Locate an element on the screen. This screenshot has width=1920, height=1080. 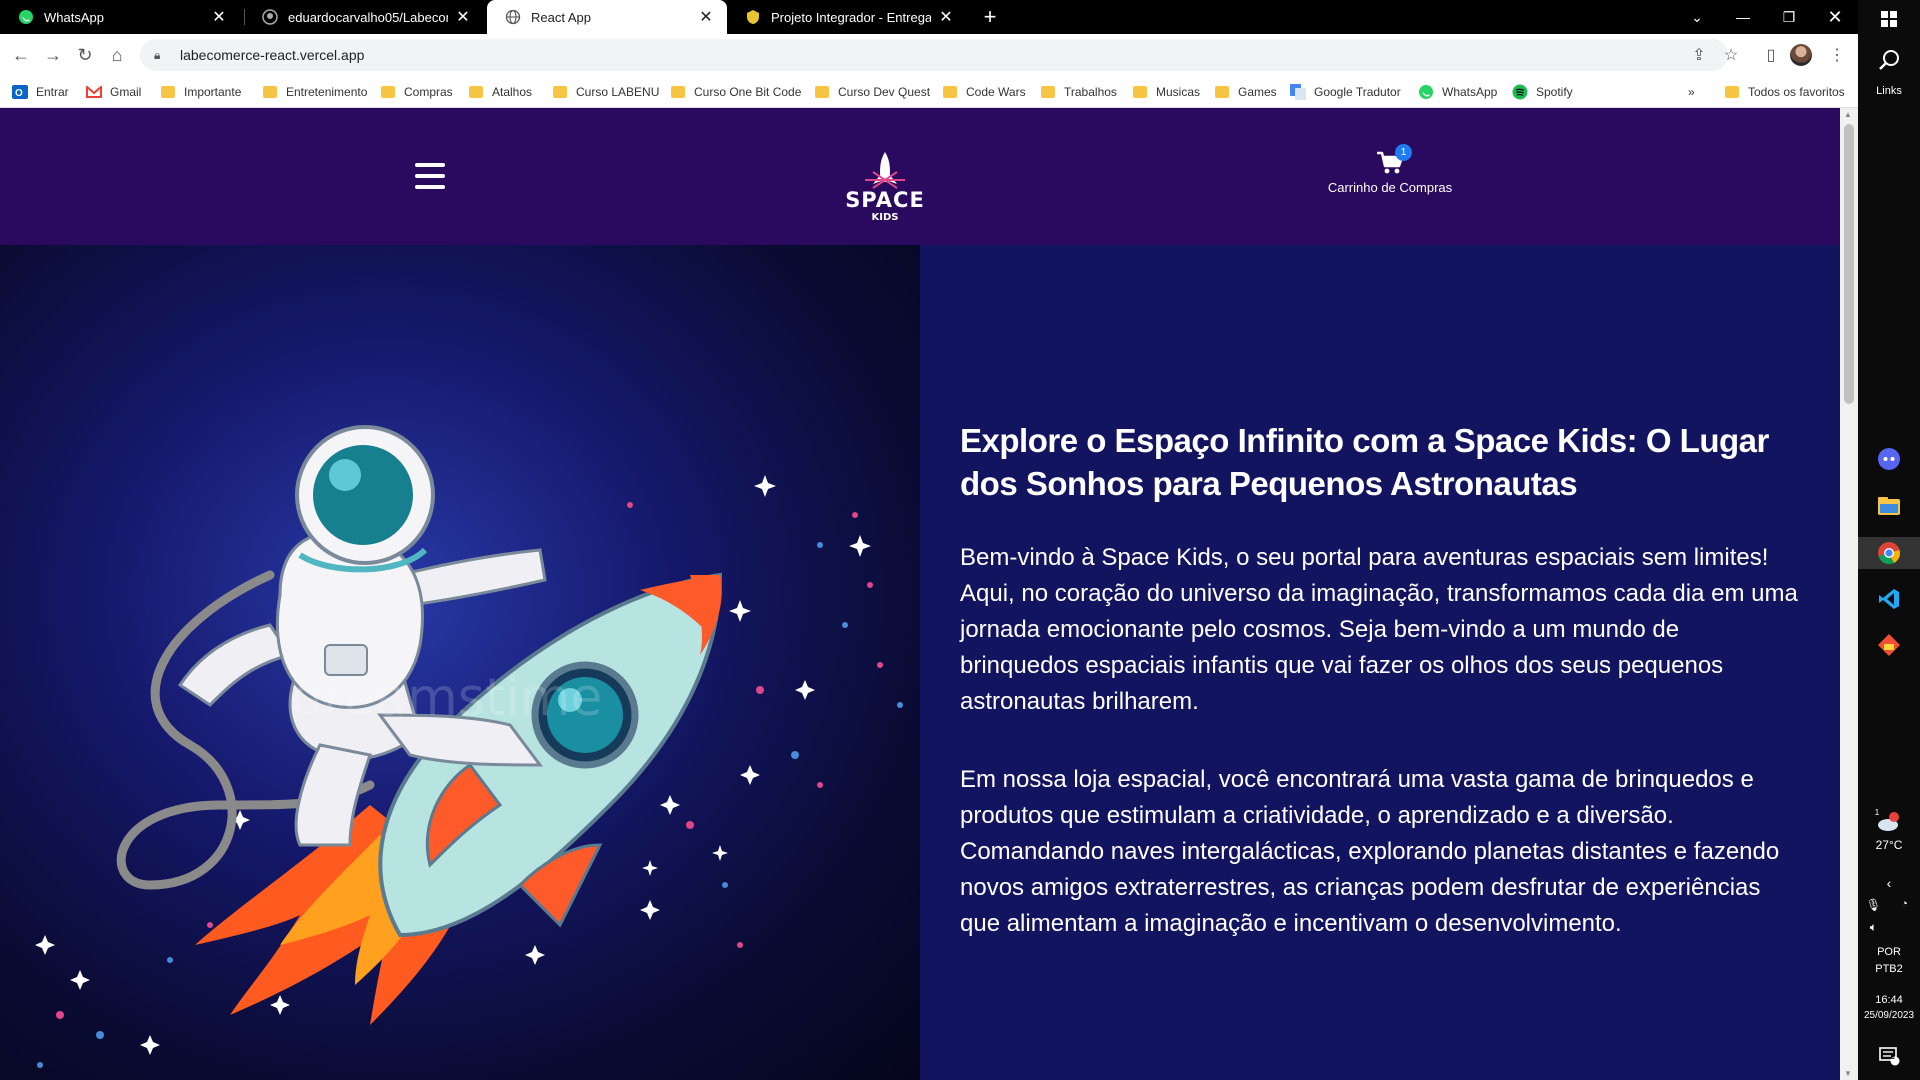
wifi-icon: ◔ is located at coordinates (1904, 904).